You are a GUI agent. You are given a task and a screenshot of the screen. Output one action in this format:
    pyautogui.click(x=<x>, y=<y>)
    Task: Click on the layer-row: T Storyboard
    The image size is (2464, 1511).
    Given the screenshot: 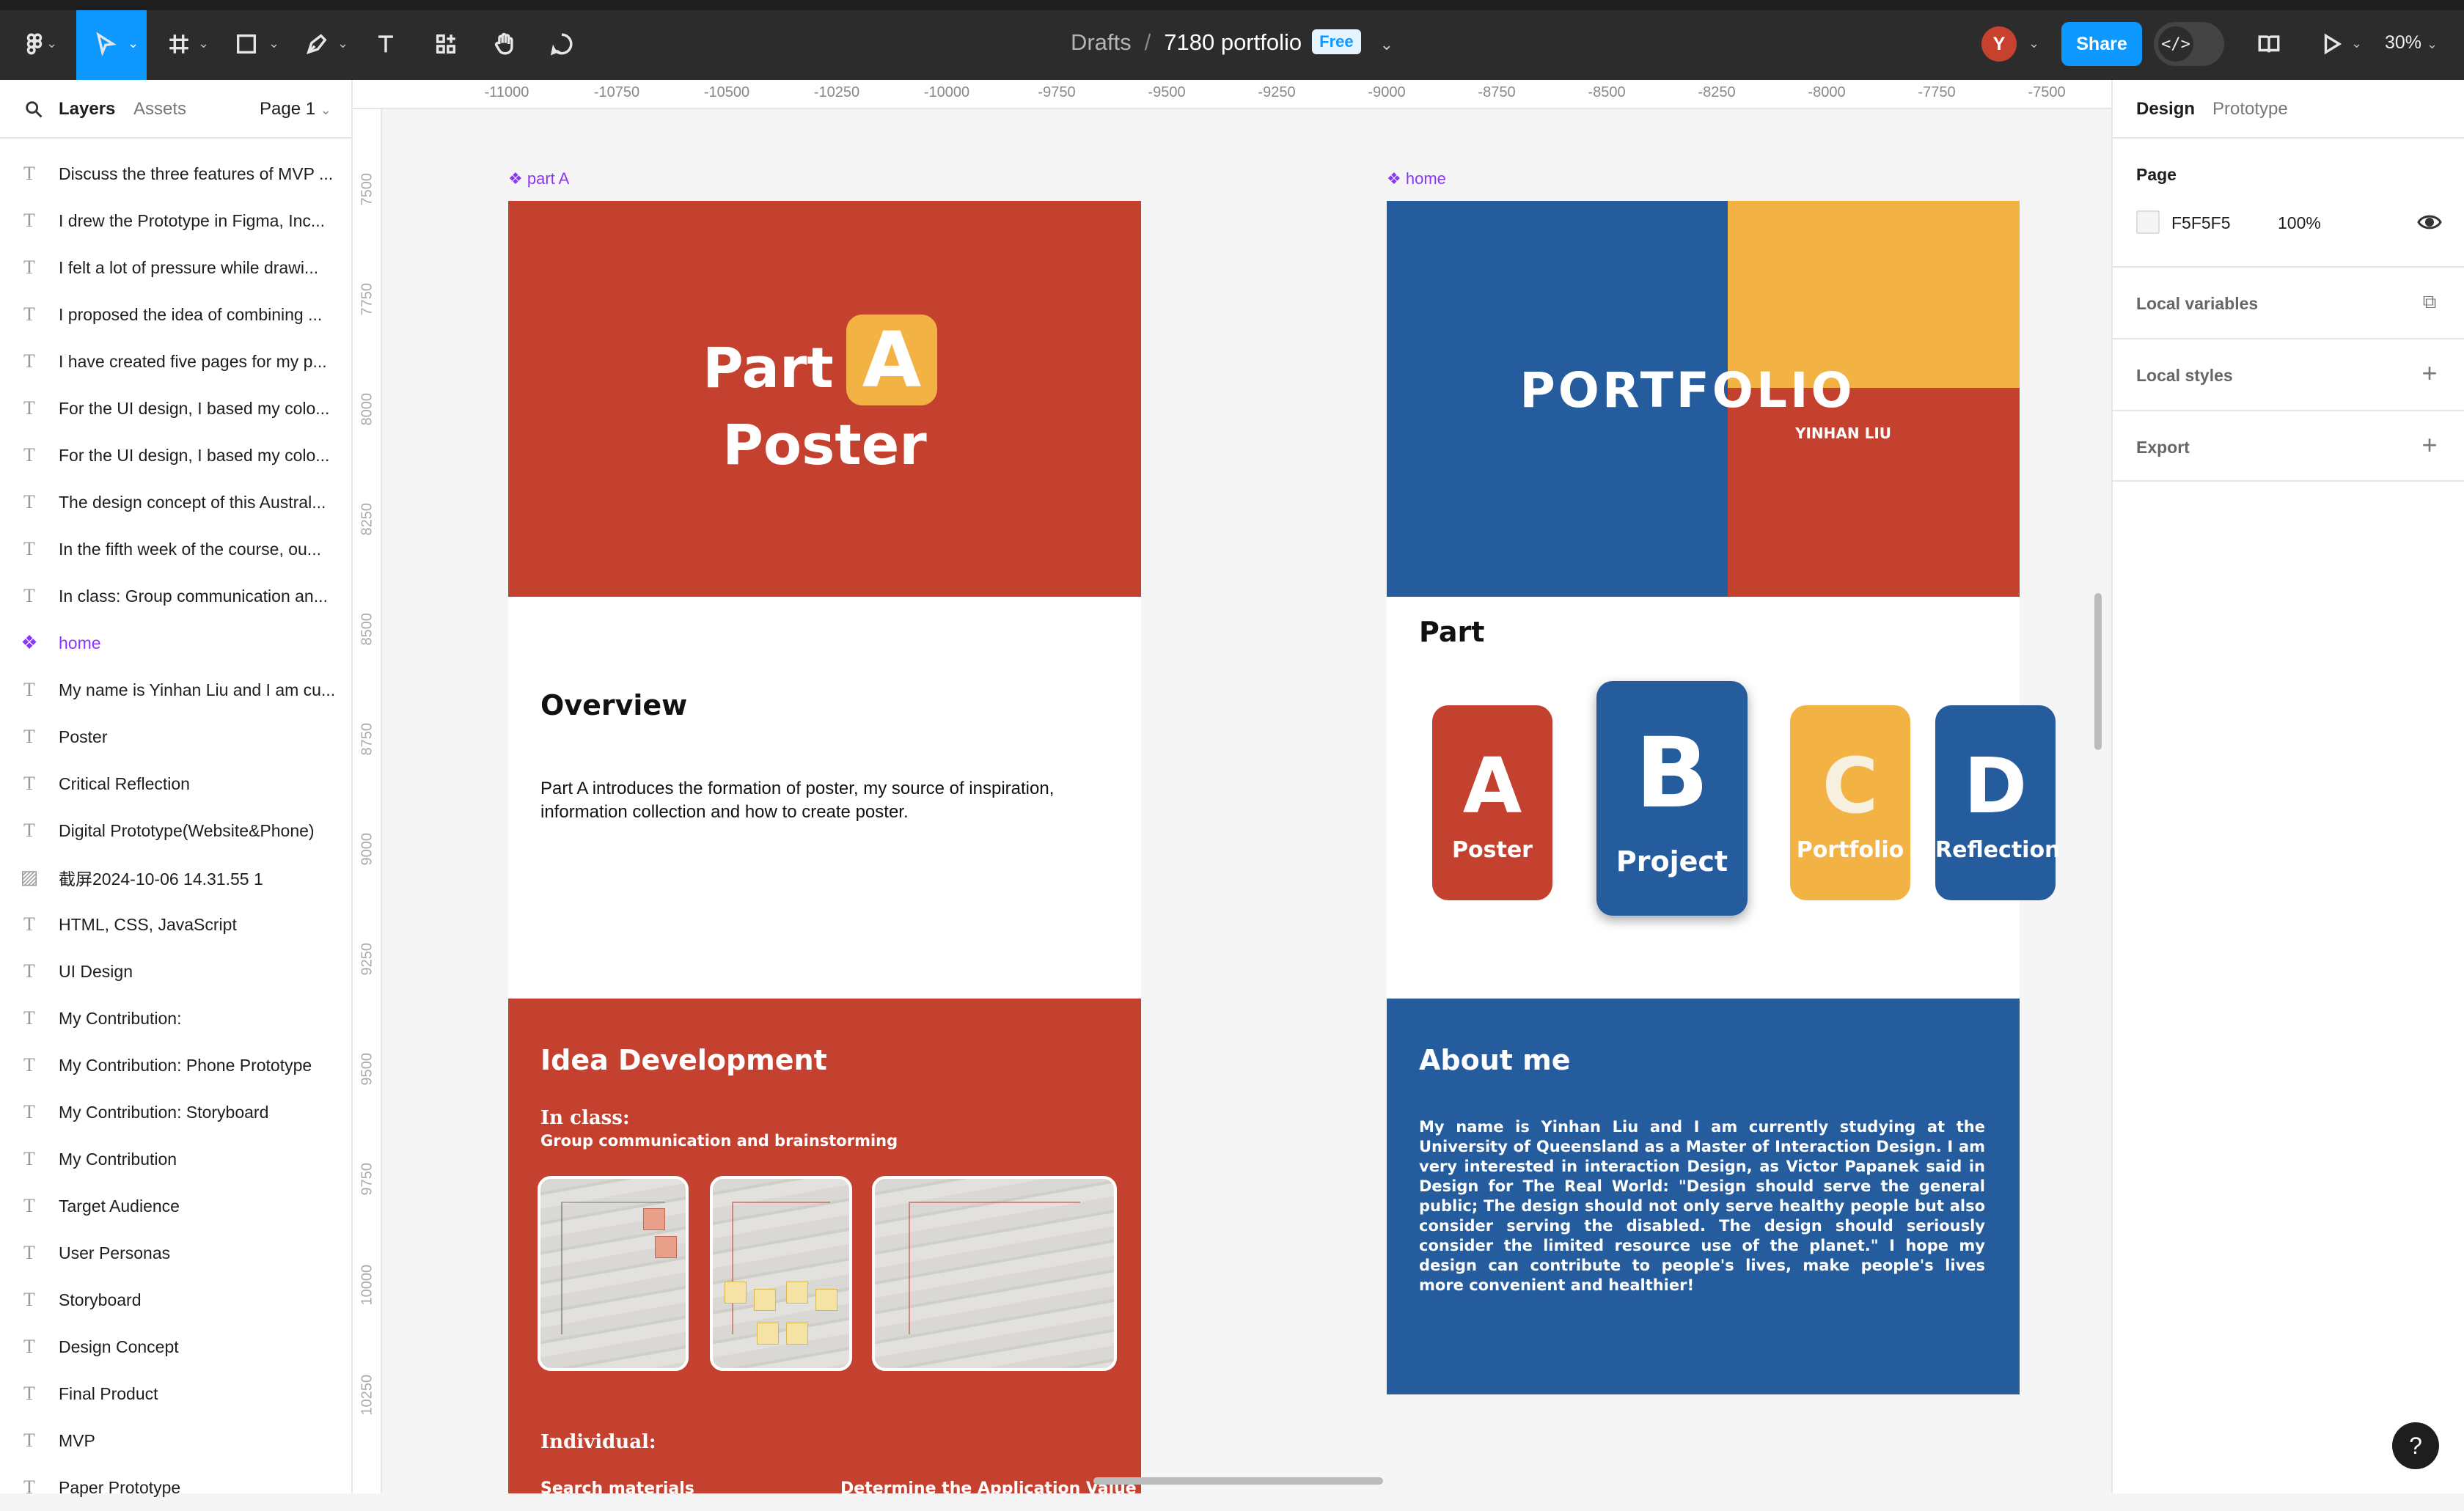 What is the action you would take?
    pyautogui.click(x=175, y=1299)
    